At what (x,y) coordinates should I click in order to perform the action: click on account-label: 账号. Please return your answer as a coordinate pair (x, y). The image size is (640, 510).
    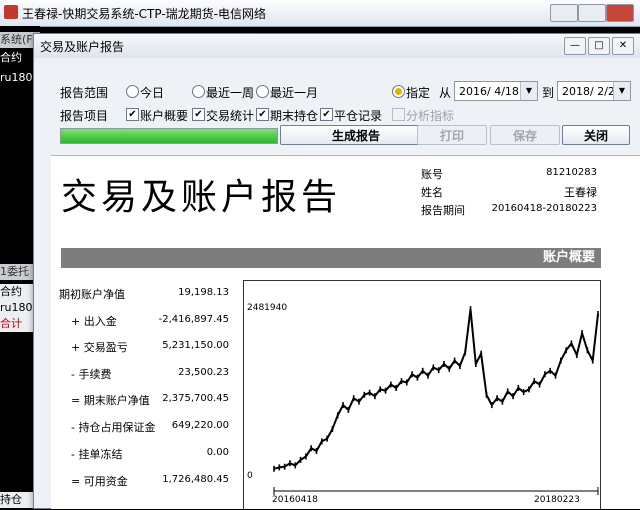
    Looking at the image, I should click on (432, 174).